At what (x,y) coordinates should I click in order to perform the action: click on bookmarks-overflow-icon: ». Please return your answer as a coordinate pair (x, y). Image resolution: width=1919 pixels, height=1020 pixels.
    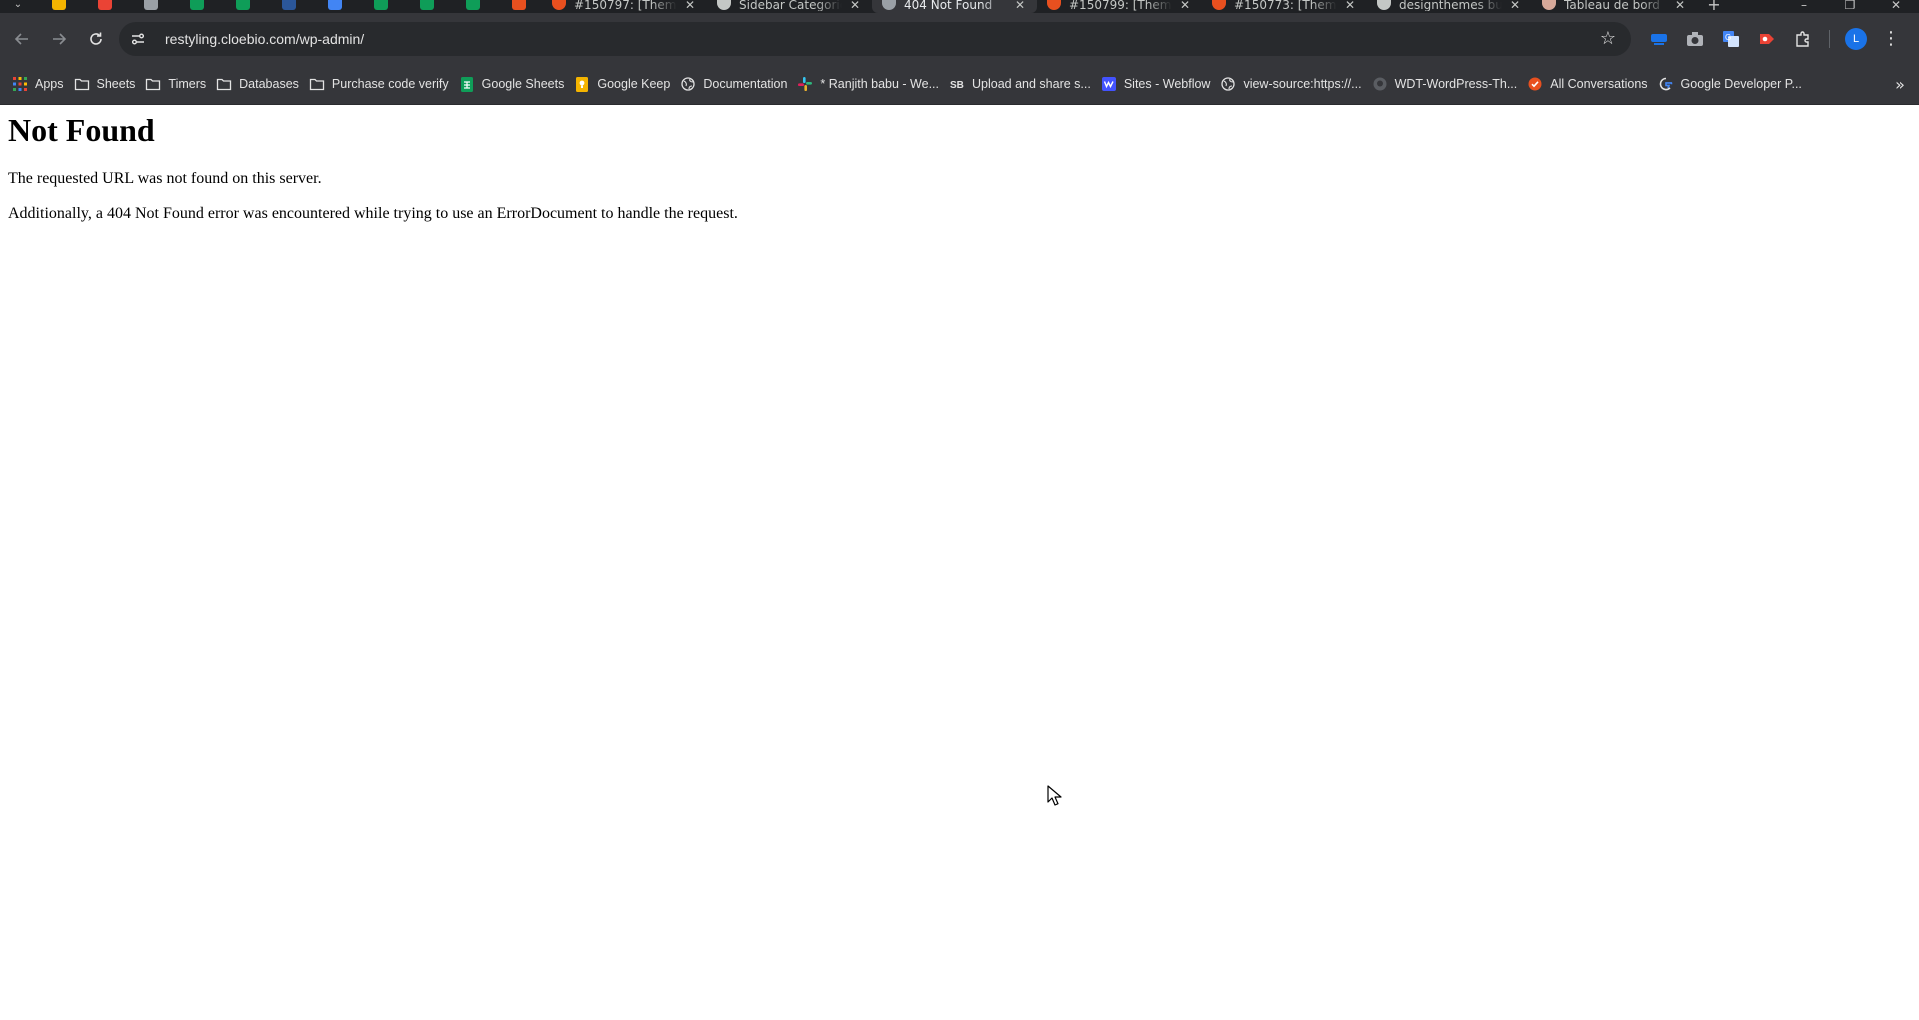
    Looking at the image, I should click on (1900, 84).